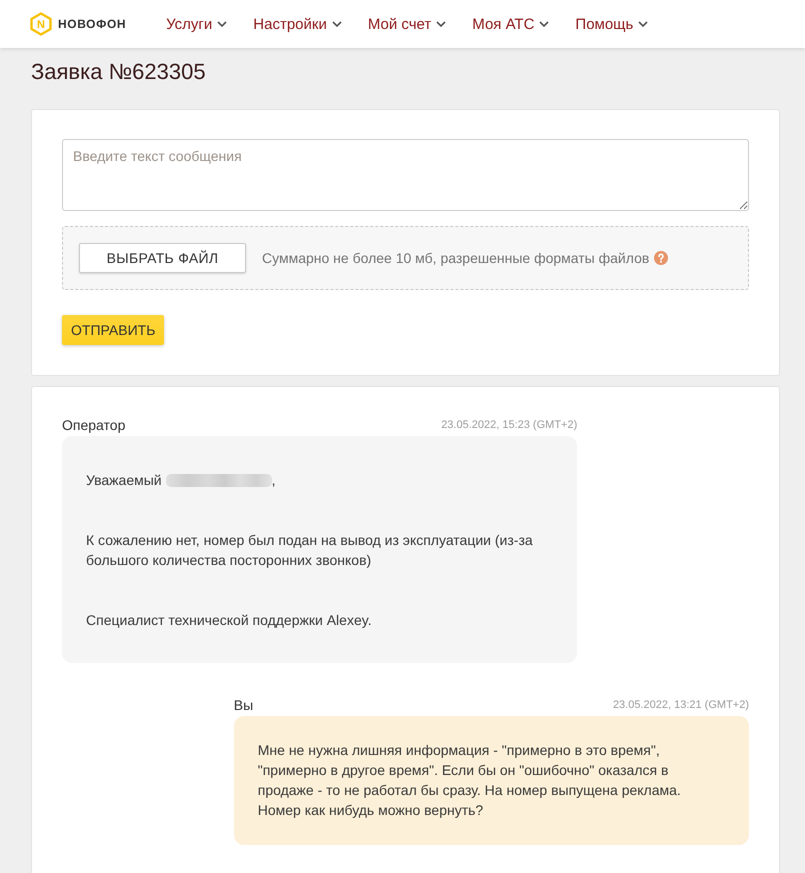  What do you see at coordinates (162, 258) in the screenshot?
I see `choose-file-button: ВЫБРАТЬ ФАЙЛ` at bounding box center [162, 258].